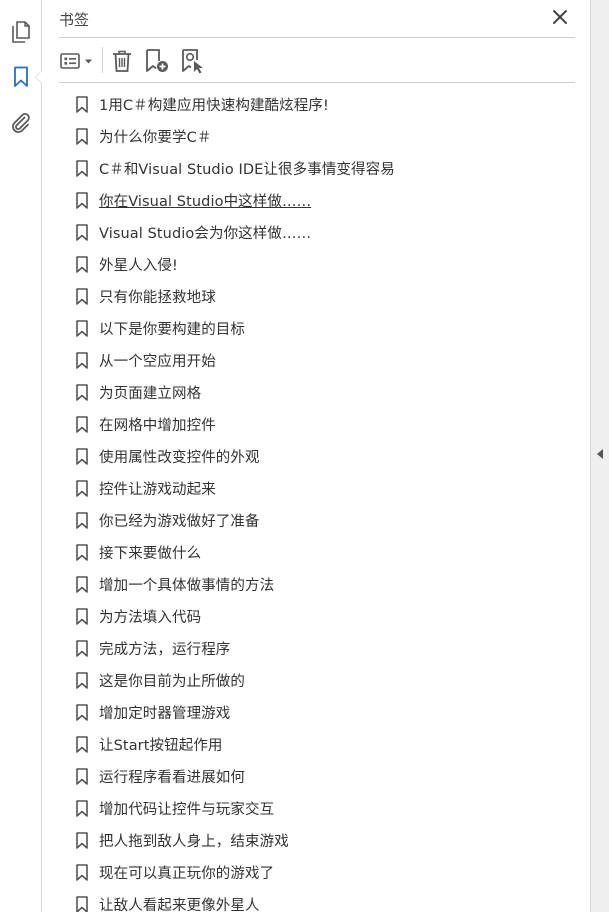  I want to click on bookmark-label: 控件让游戏动起来, so click(157, 490).